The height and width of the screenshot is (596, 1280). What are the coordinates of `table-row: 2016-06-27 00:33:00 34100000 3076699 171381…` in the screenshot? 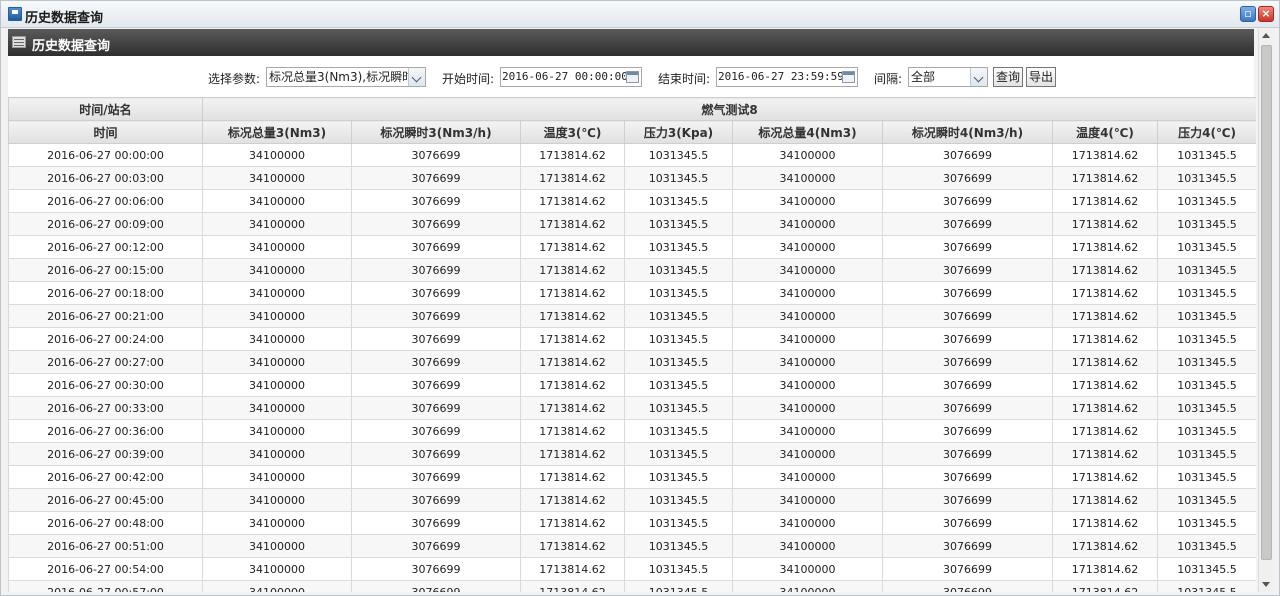 It's located at (632, 408).